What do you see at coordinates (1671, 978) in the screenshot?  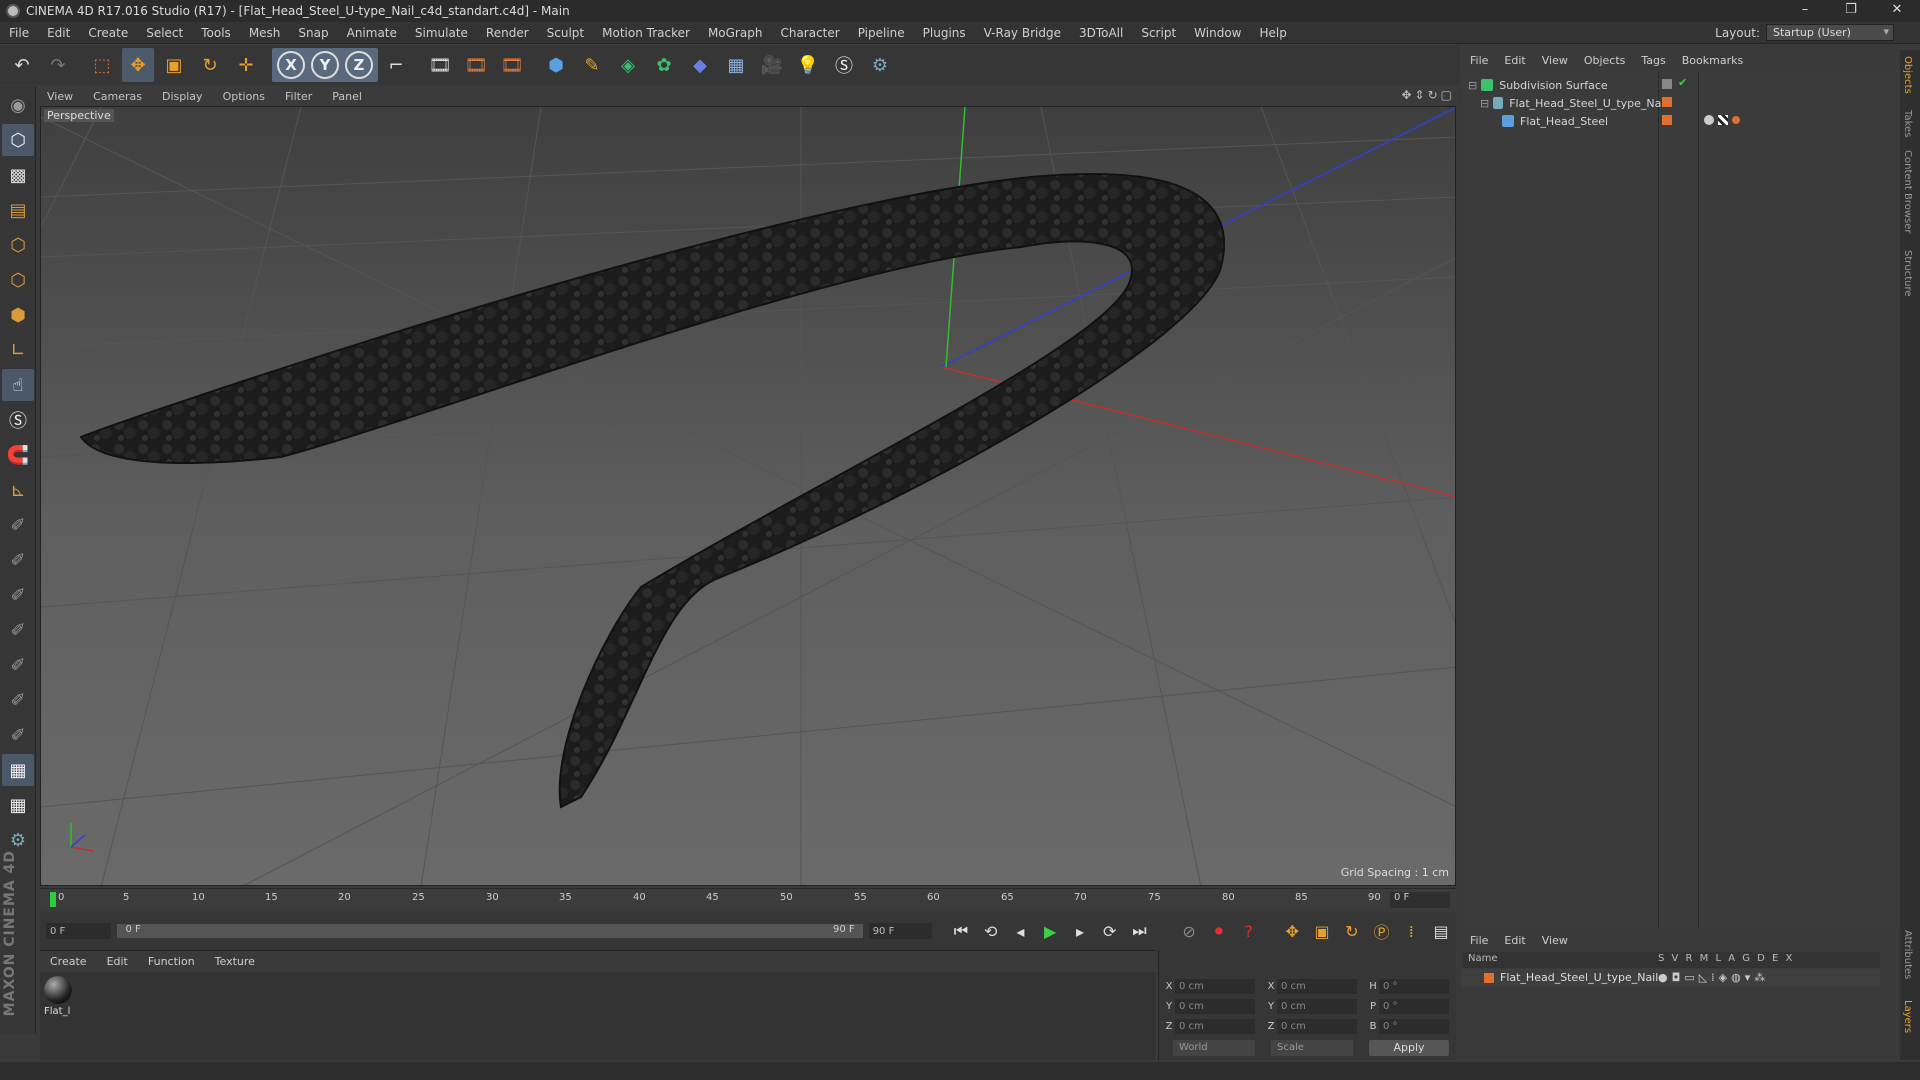 I see `layer-row: Flat_Head_Steel_U_type_Nail ●◘▭◺⁞◈◍▾⁂` at bounding box center [1671, 978].